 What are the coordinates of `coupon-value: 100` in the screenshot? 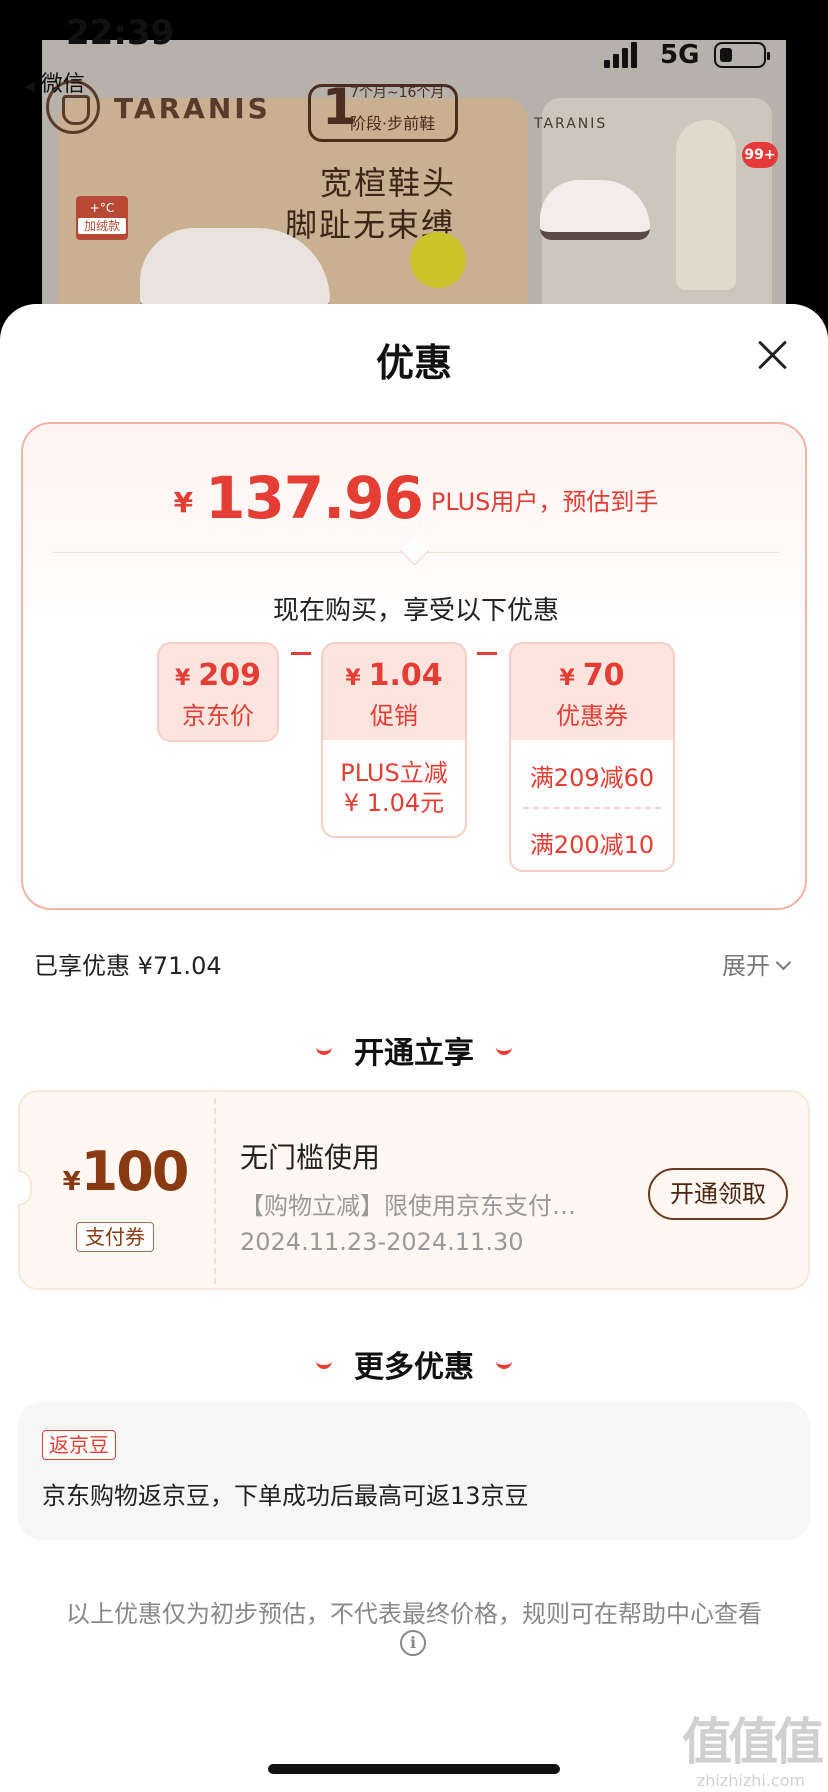 It's located at (135, 1171).